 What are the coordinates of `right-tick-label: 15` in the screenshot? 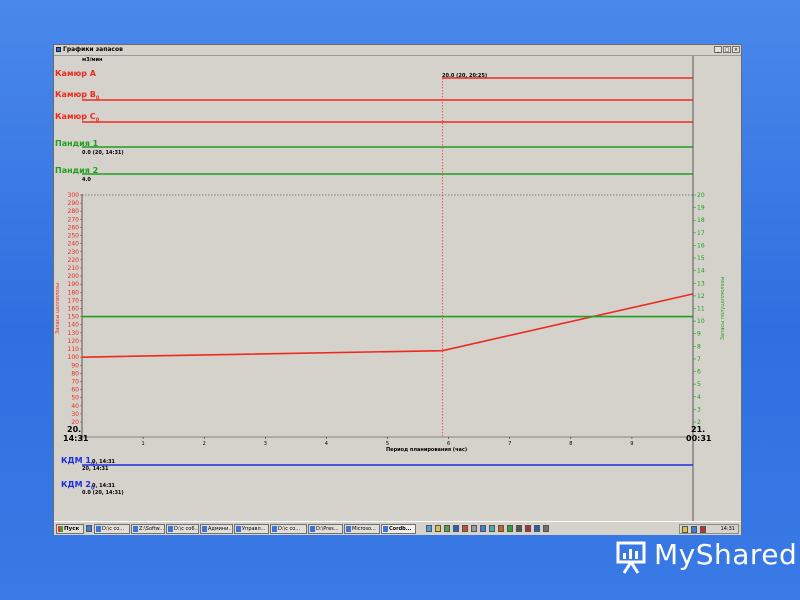 It's located at (701, 258).